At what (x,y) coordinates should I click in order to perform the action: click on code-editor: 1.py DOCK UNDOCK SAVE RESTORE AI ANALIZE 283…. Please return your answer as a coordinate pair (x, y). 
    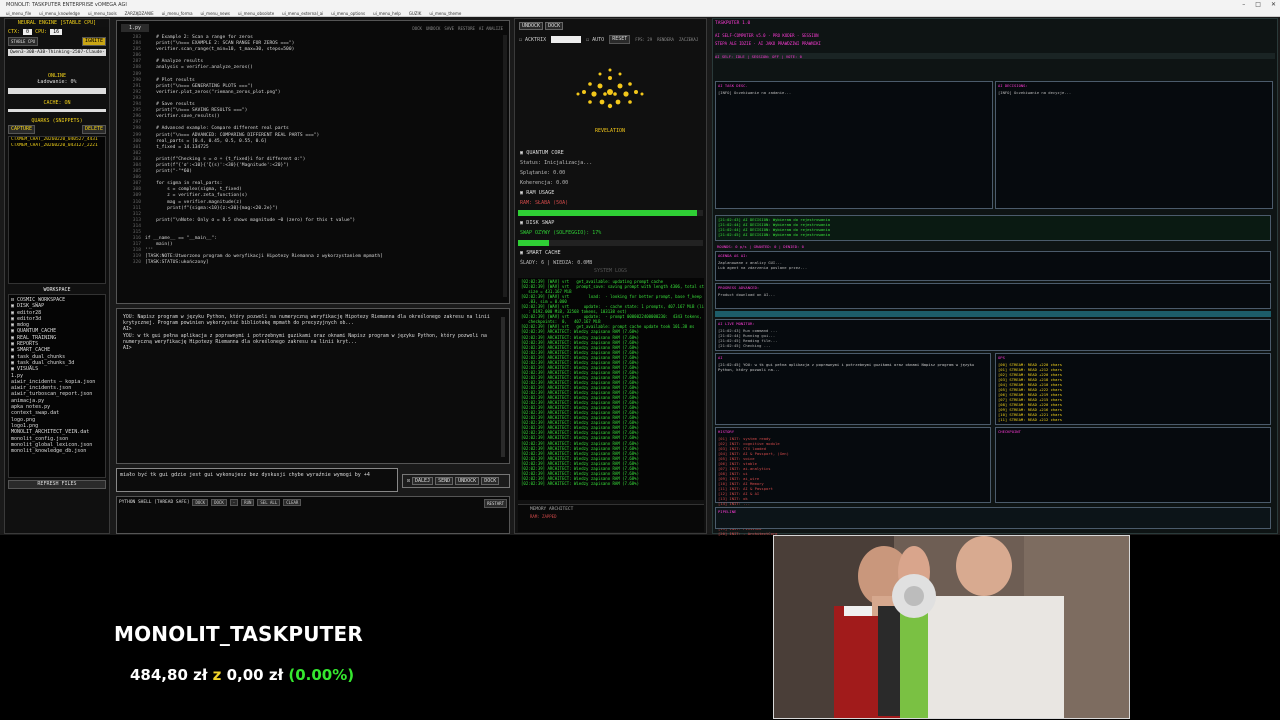
    Looking at the image, I should click on (313, 162).